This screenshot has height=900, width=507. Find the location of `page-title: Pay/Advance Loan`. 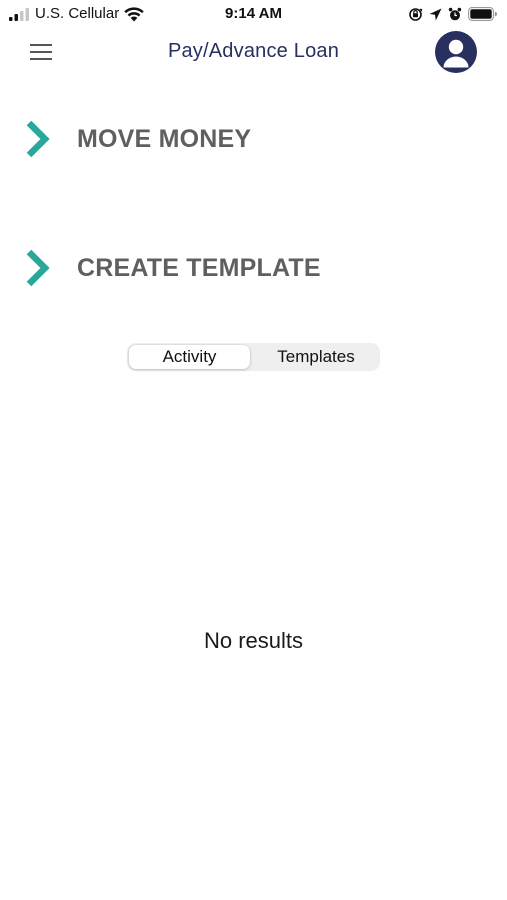

page-title: Pay/Advance Loan is located at coordinates (253, 51).